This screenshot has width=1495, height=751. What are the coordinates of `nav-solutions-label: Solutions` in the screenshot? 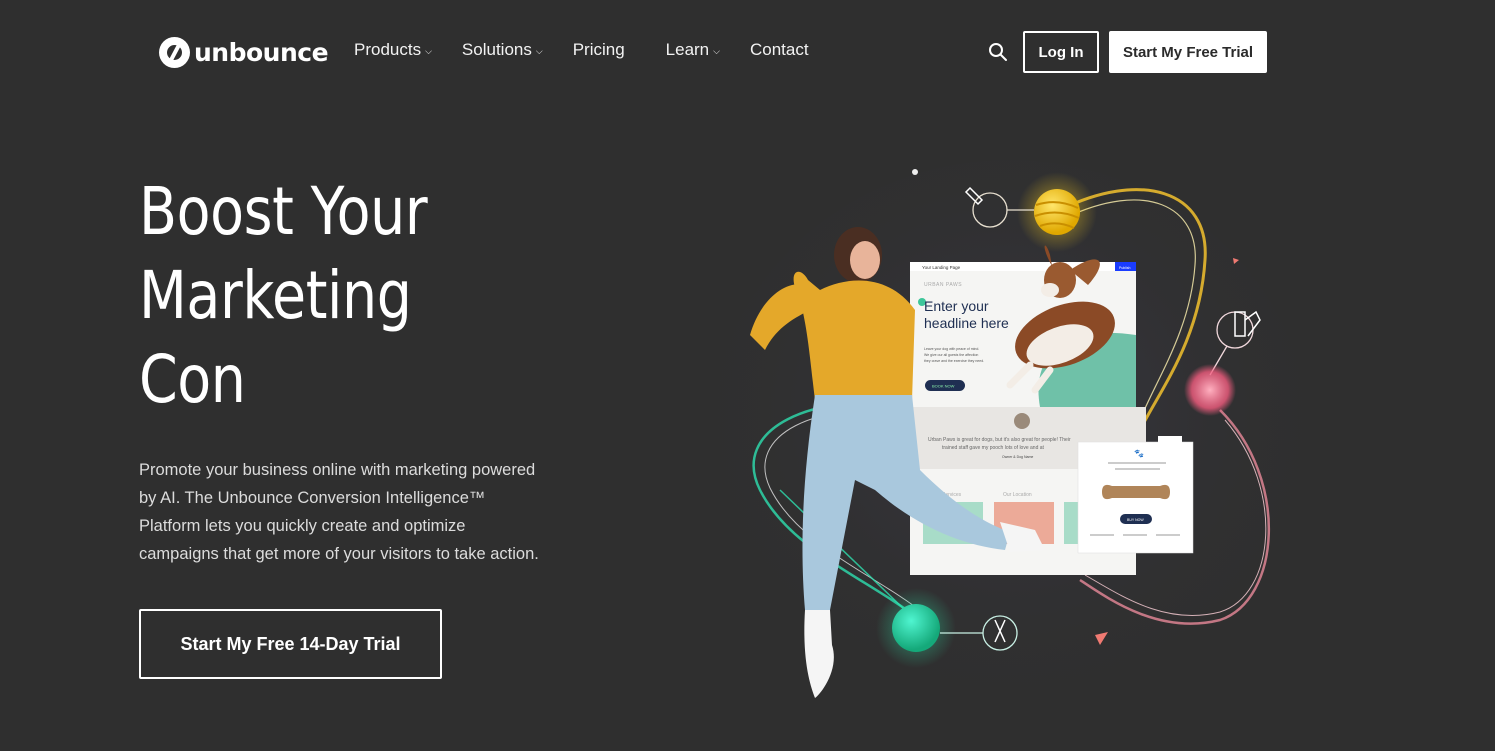 It's located at (496, 49).